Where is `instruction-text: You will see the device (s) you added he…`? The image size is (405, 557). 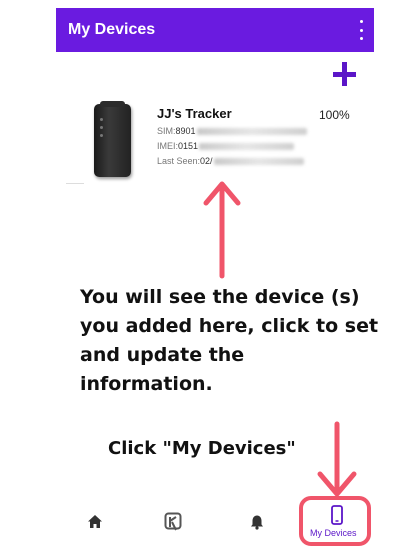
instruction-text: You will see the device (s) you added he… is located at coordinates (229, 340).